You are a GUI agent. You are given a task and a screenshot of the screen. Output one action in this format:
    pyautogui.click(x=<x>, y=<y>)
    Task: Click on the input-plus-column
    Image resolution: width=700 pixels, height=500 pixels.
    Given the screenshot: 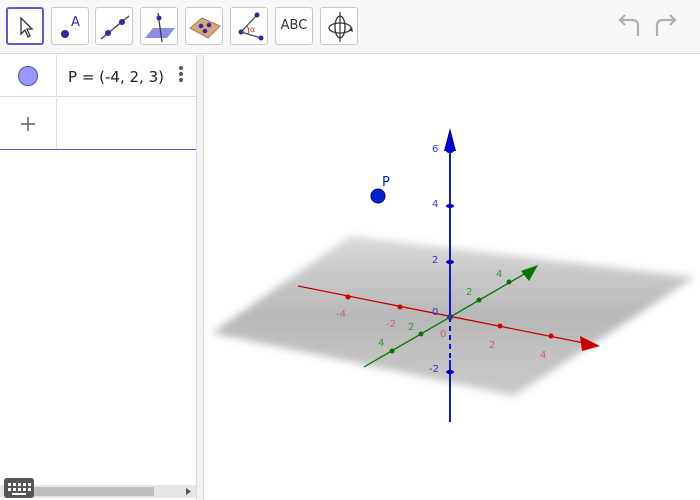 What is the action you would take?
    pyautogui.click(x=28, y=123)
    